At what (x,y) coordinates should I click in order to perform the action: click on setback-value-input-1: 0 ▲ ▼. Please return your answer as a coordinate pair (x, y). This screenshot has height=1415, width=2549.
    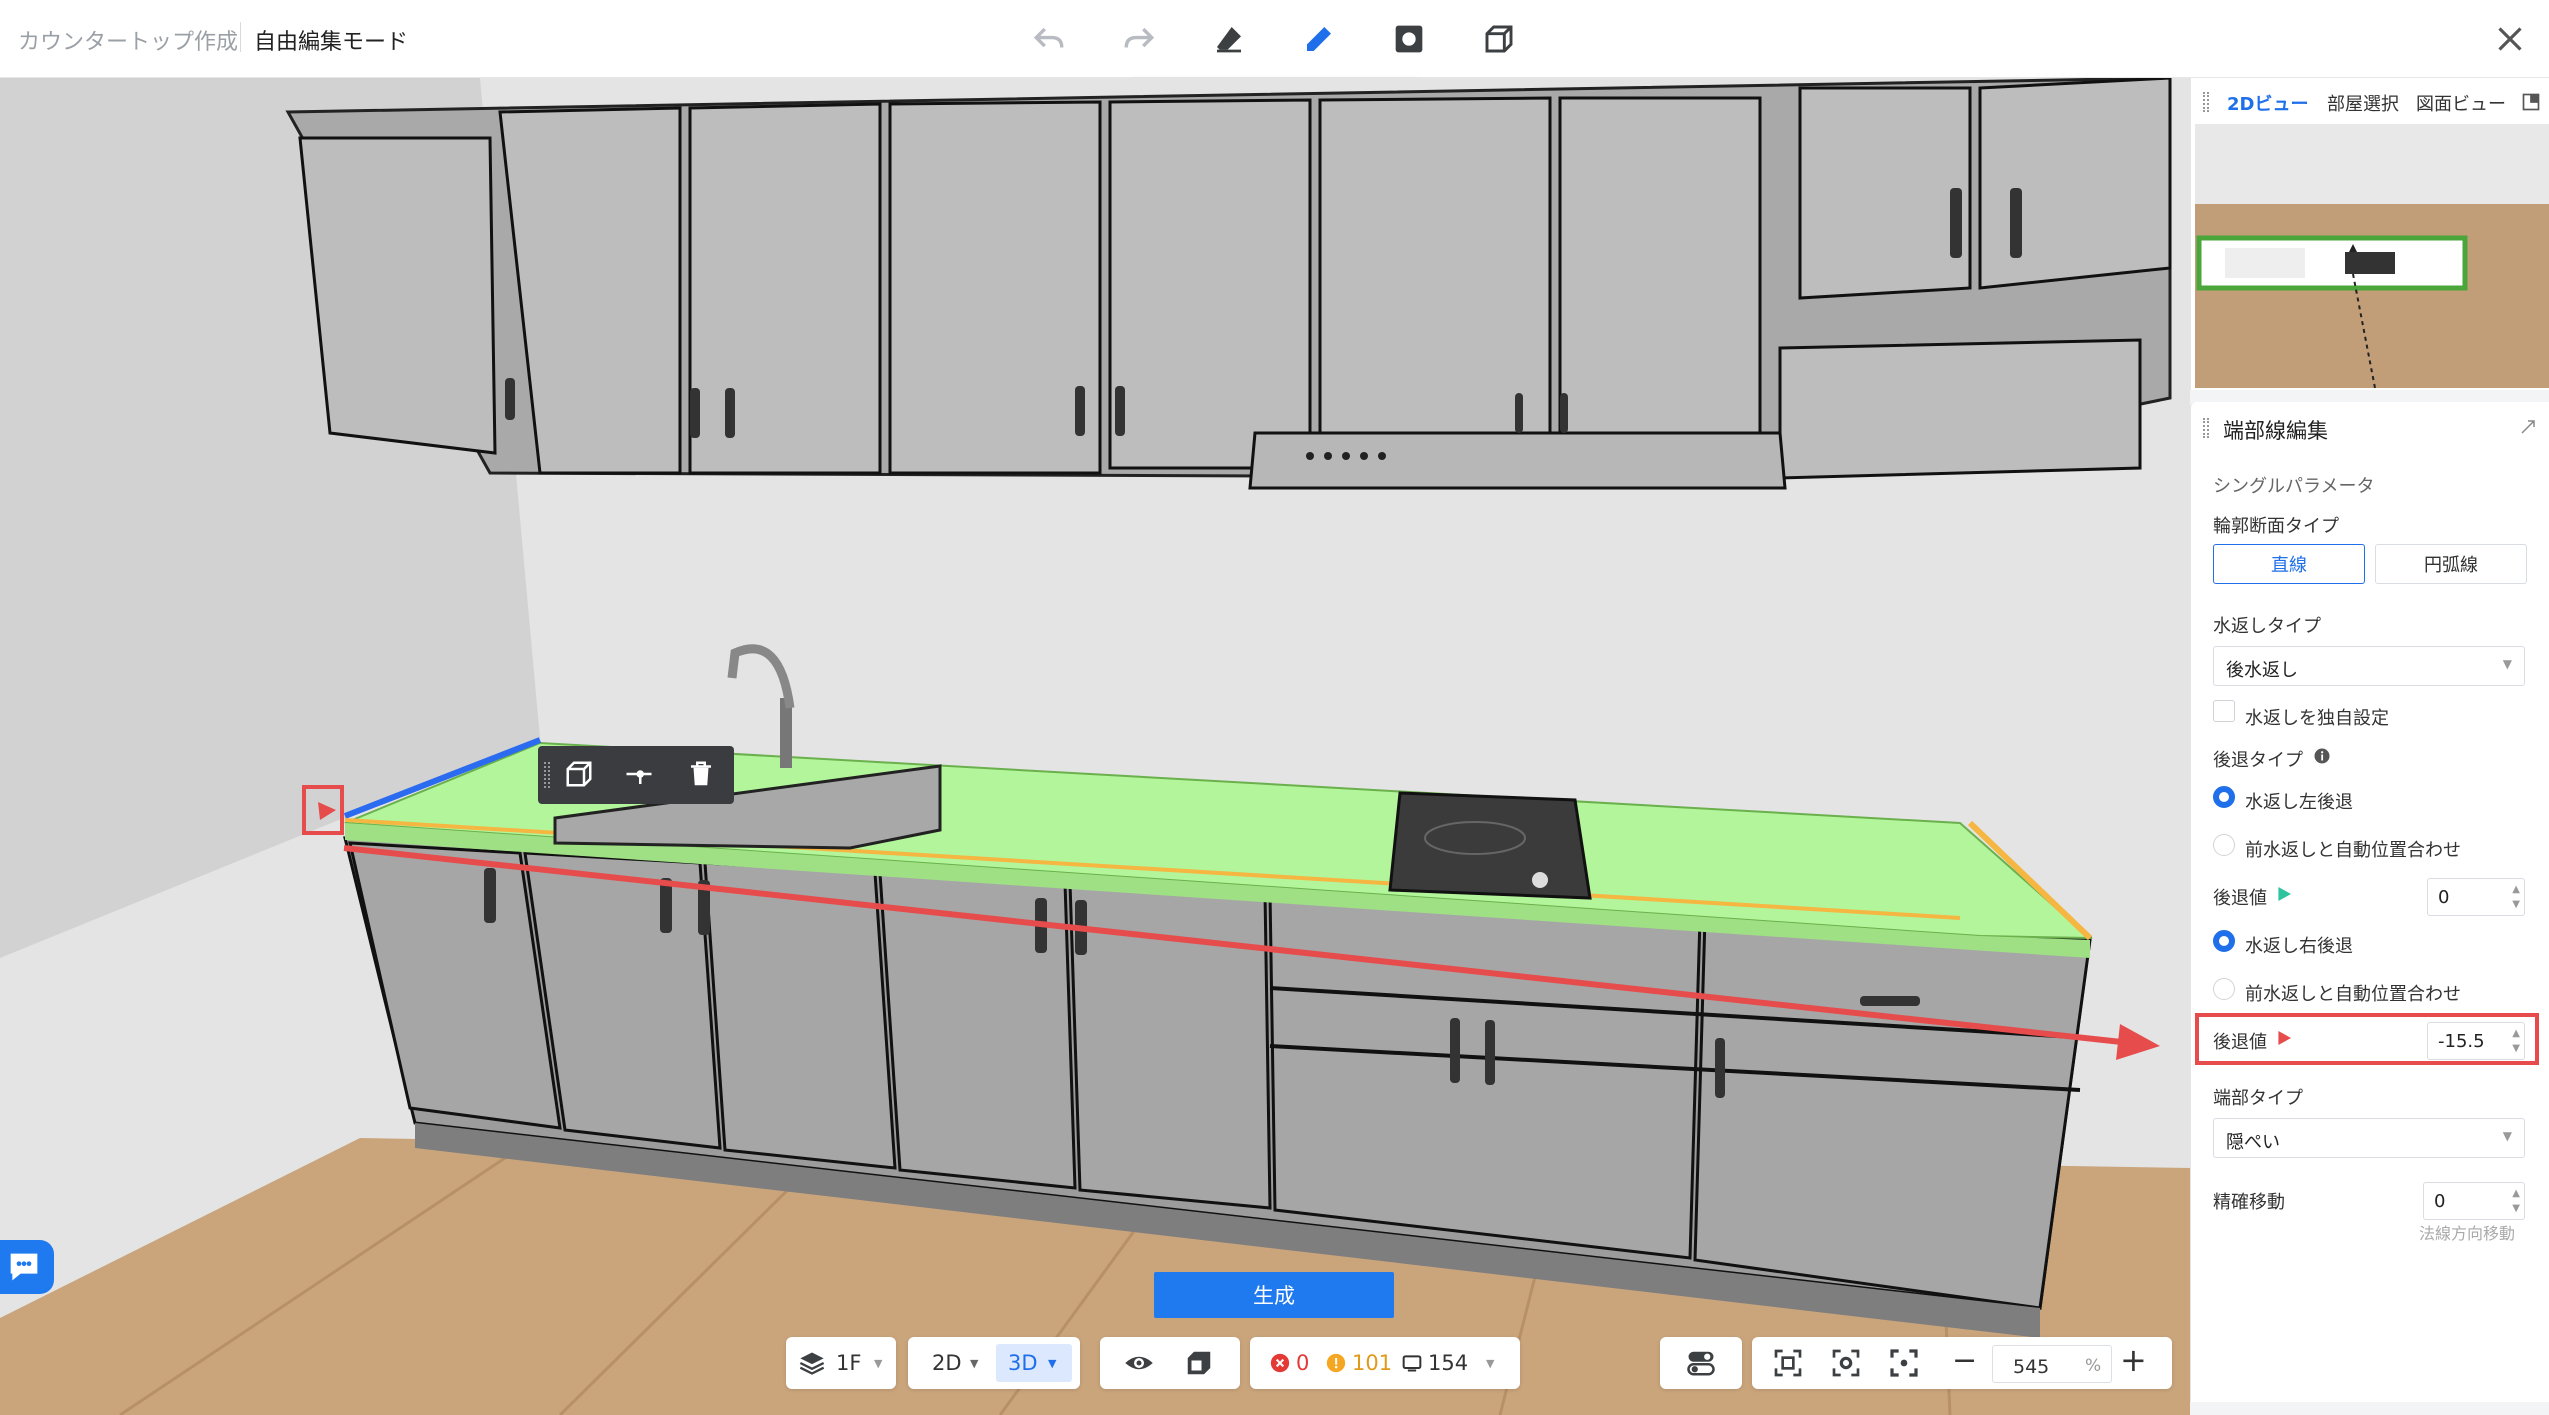
    Looking at the image, I should click on (2476, 897).